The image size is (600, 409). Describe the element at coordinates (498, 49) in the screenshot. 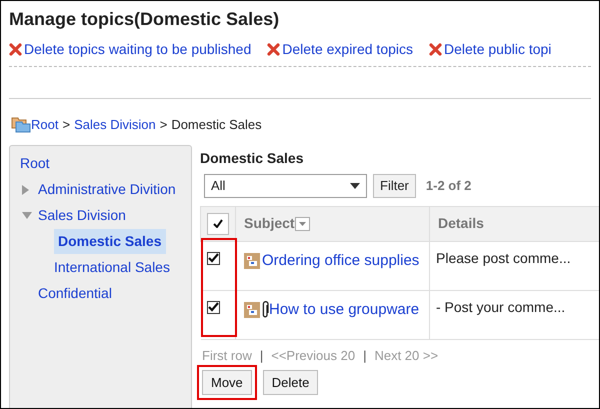

I see `delete-link: Delete public topi` at that location.